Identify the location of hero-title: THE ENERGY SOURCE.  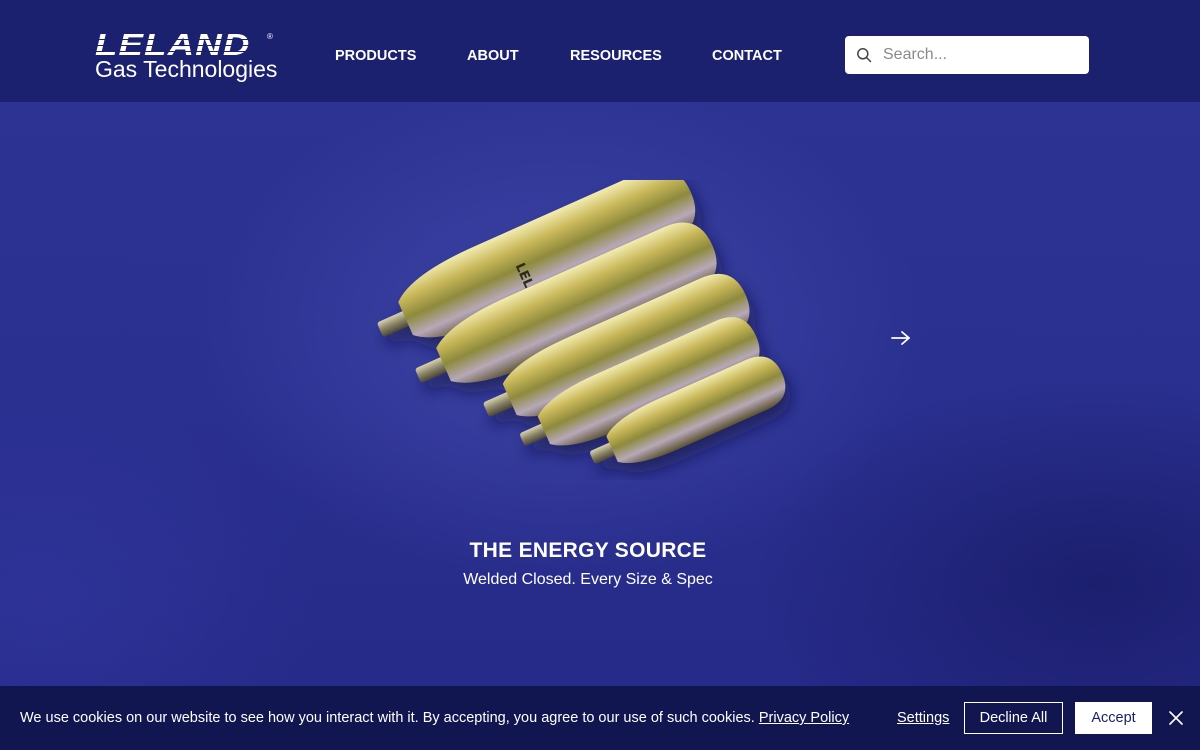
(588, 550).